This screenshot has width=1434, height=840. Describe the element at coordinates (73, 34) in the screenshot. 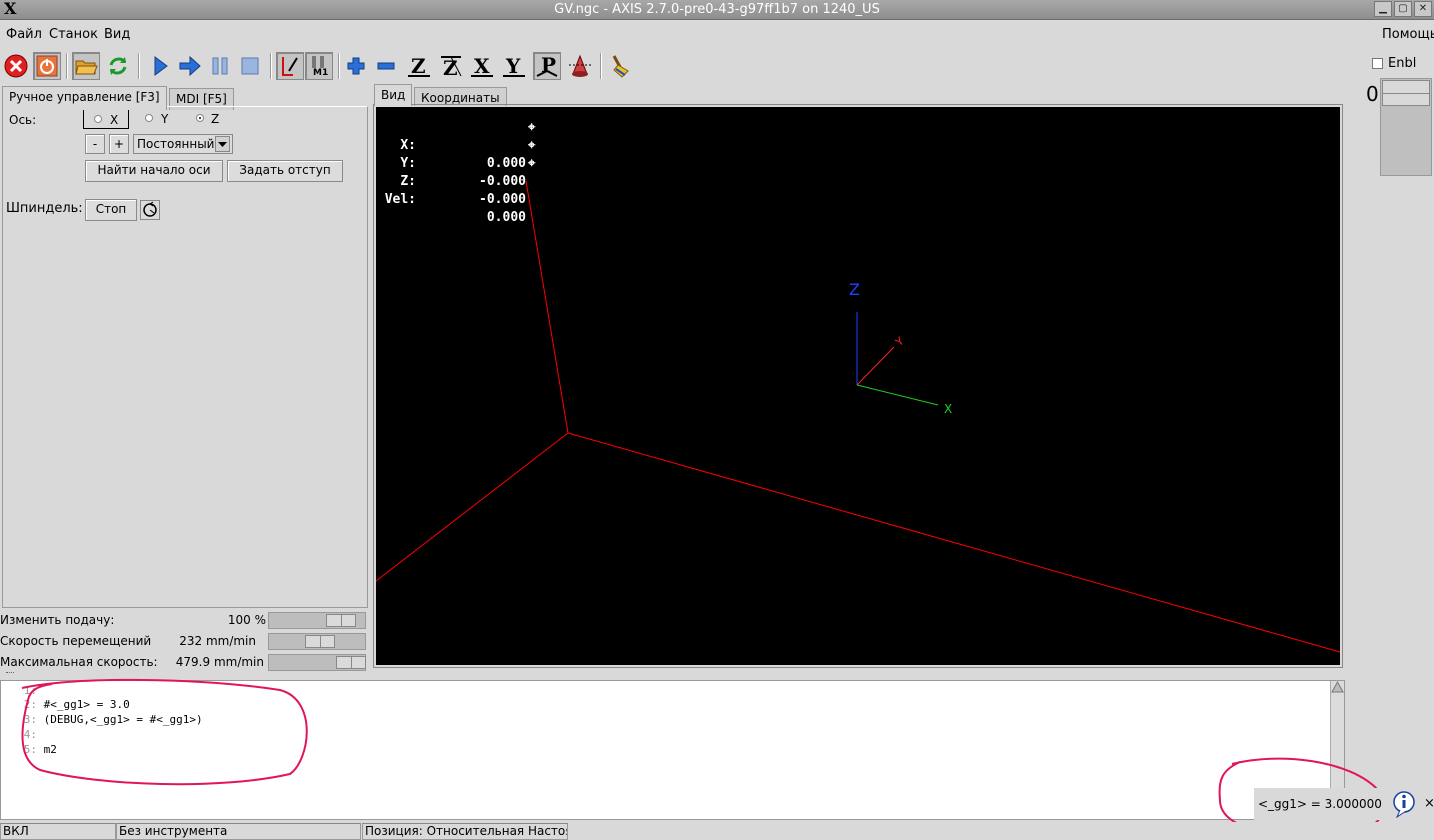

I see `menu-machine: Станок` at that location.